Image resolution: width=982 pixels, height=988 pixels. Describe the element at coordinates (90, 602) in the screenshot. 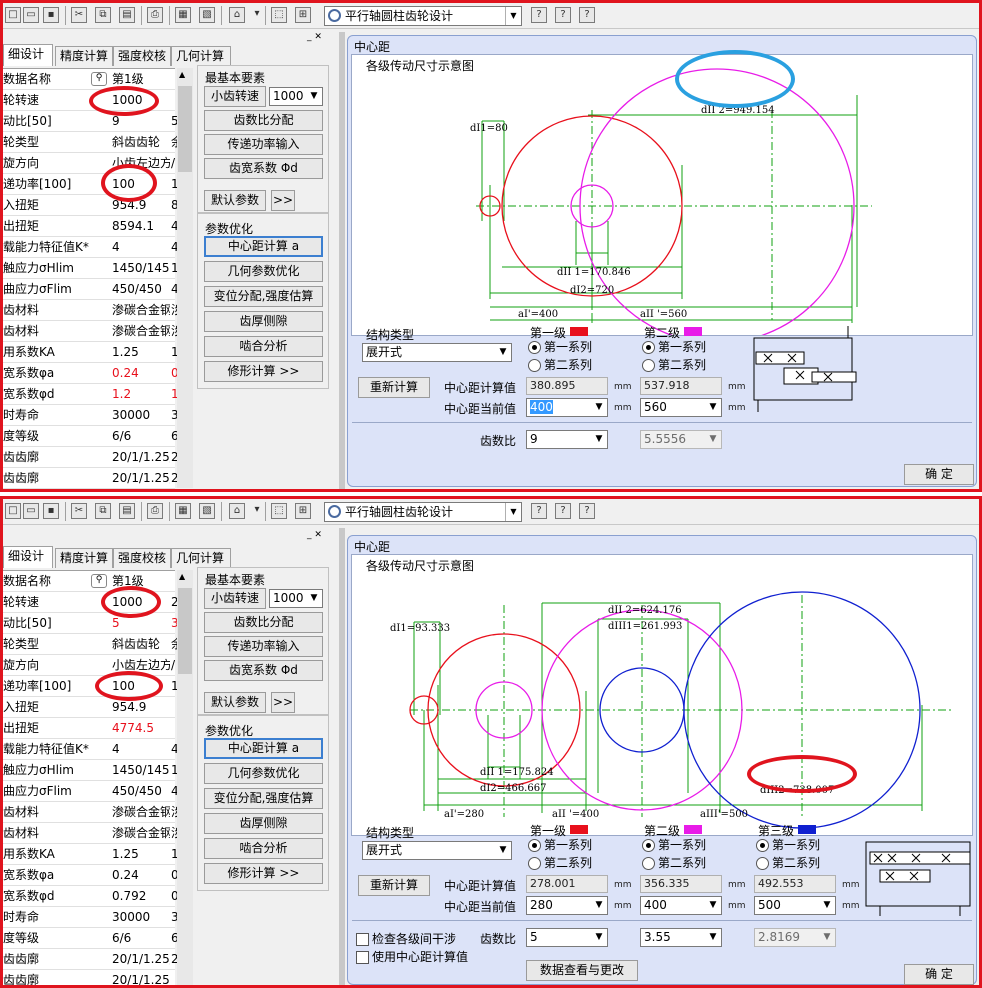

I see `table-row: 轮转速10002` at that location.